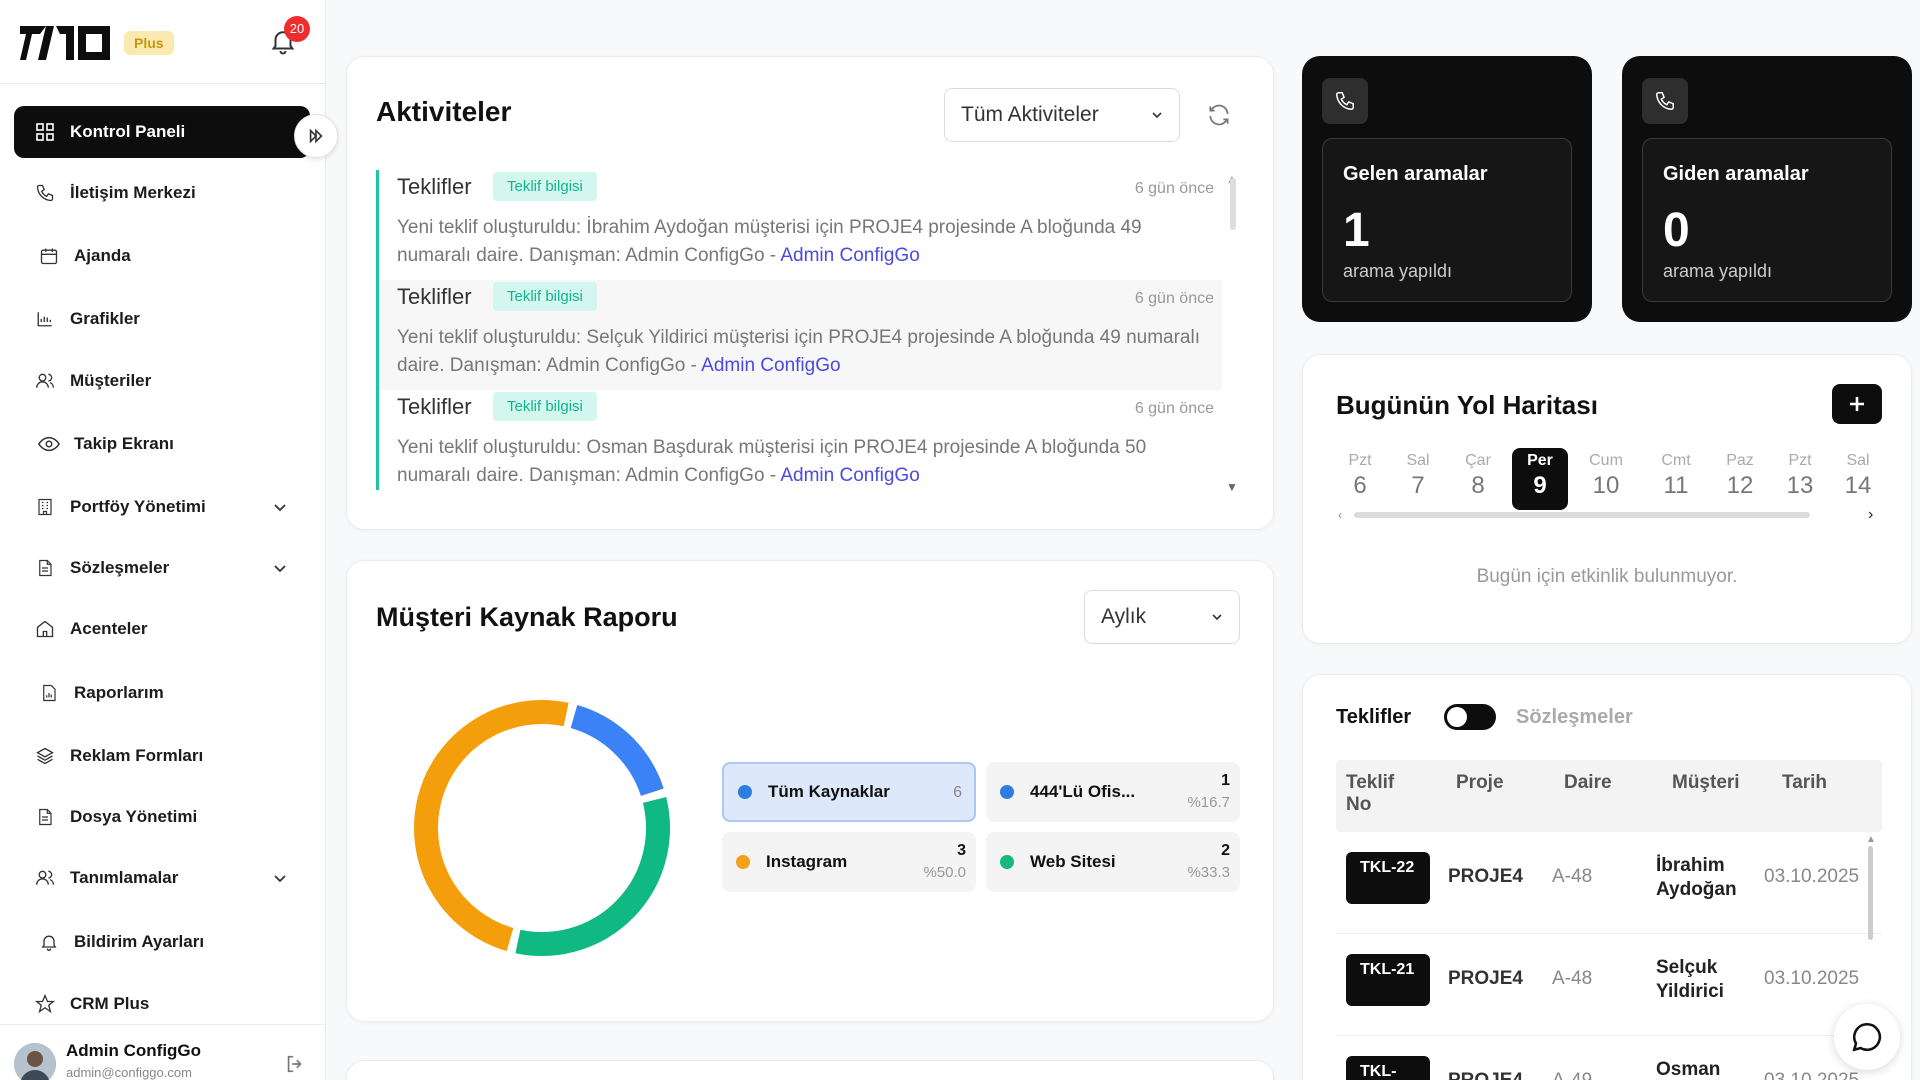 The height and width of the screenshot is (1080, 1920). What do you see at coordinates (1113, 792) in the screenshot?
I see `legend-item-444-ofis: 444'Lü Ofis... 1 %16.7` at bounding box center [1113, 792].